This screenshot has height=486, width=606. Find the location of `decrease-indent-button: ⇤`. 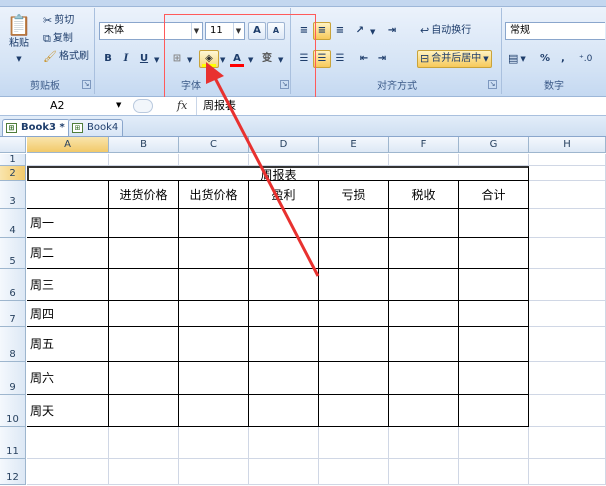

decrease-indent-button: ⇤ is located at coordinates (364, 59).